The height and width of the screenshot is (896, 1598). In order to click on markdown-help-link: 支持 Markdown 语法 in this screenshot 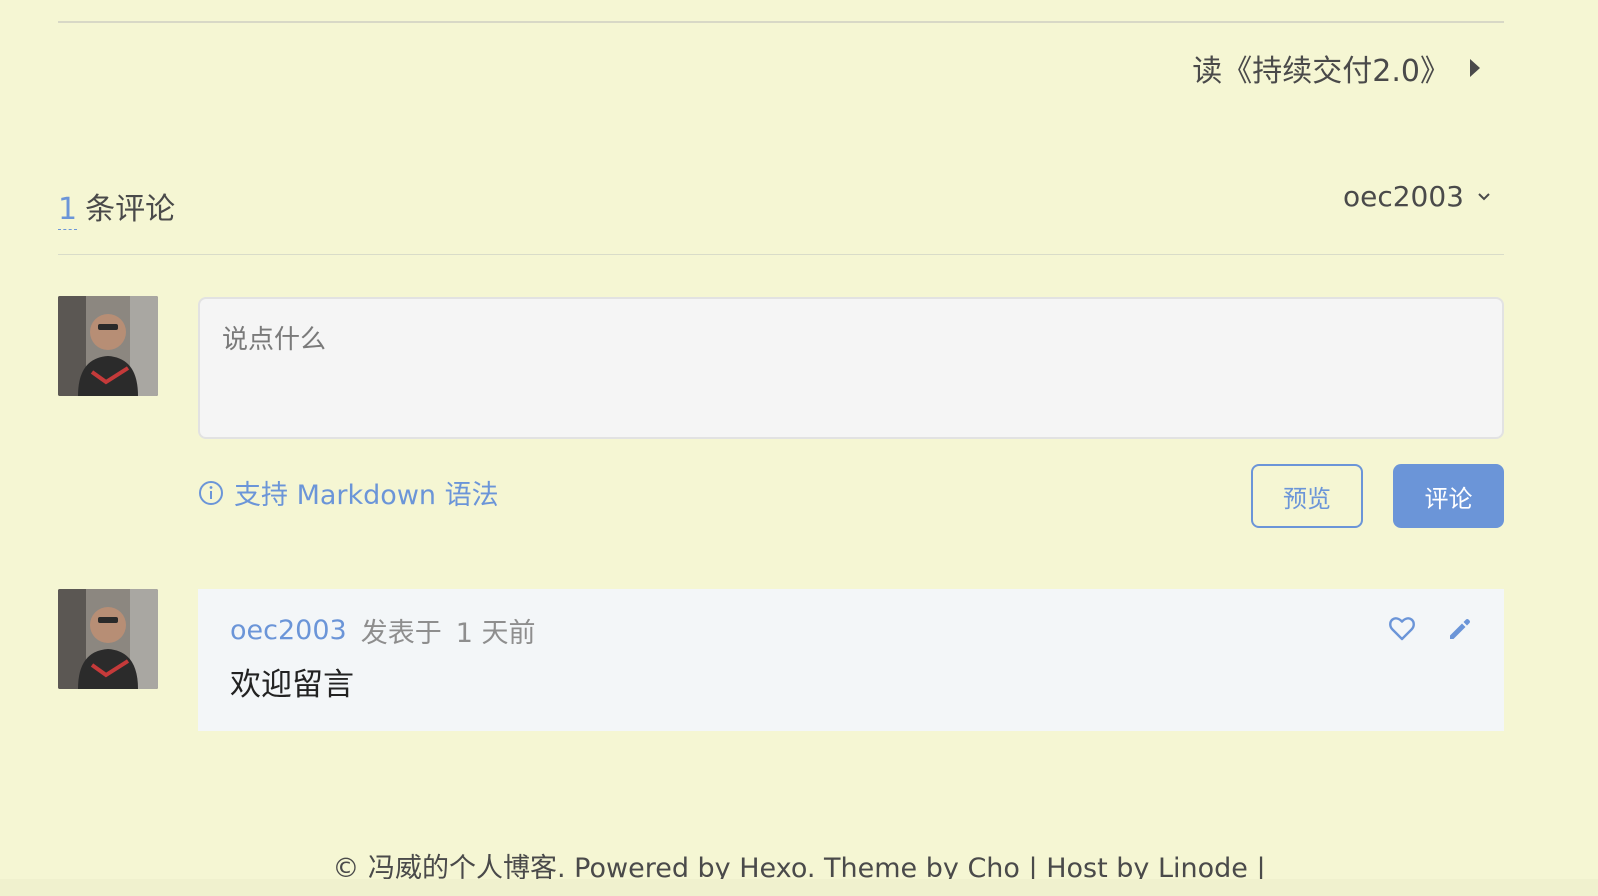, I will do `click(348, 492)`.